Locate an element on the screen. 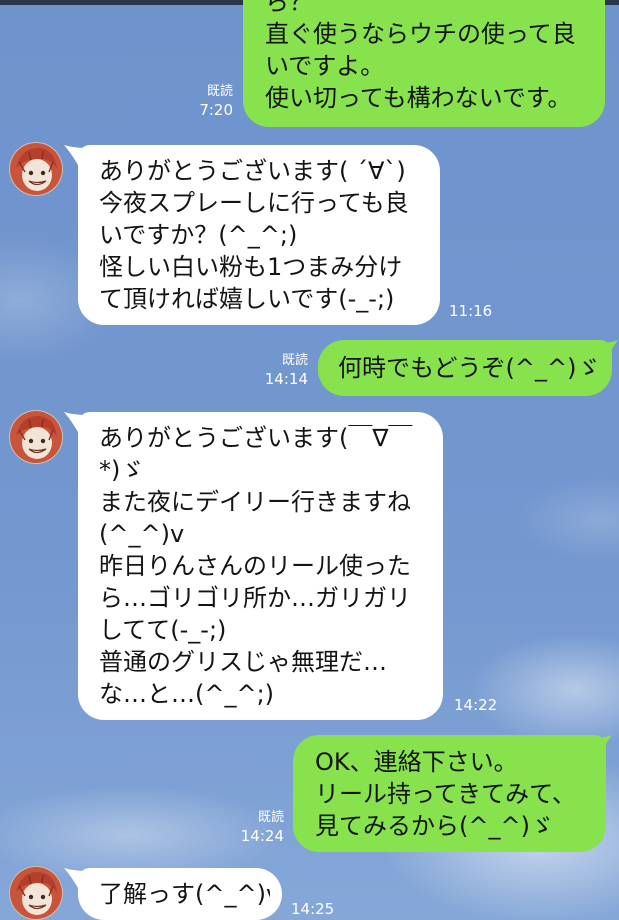 This screenshot has height=920, width=619. message-line: な…と…(^_^;) is located at coordinates (187, 694).